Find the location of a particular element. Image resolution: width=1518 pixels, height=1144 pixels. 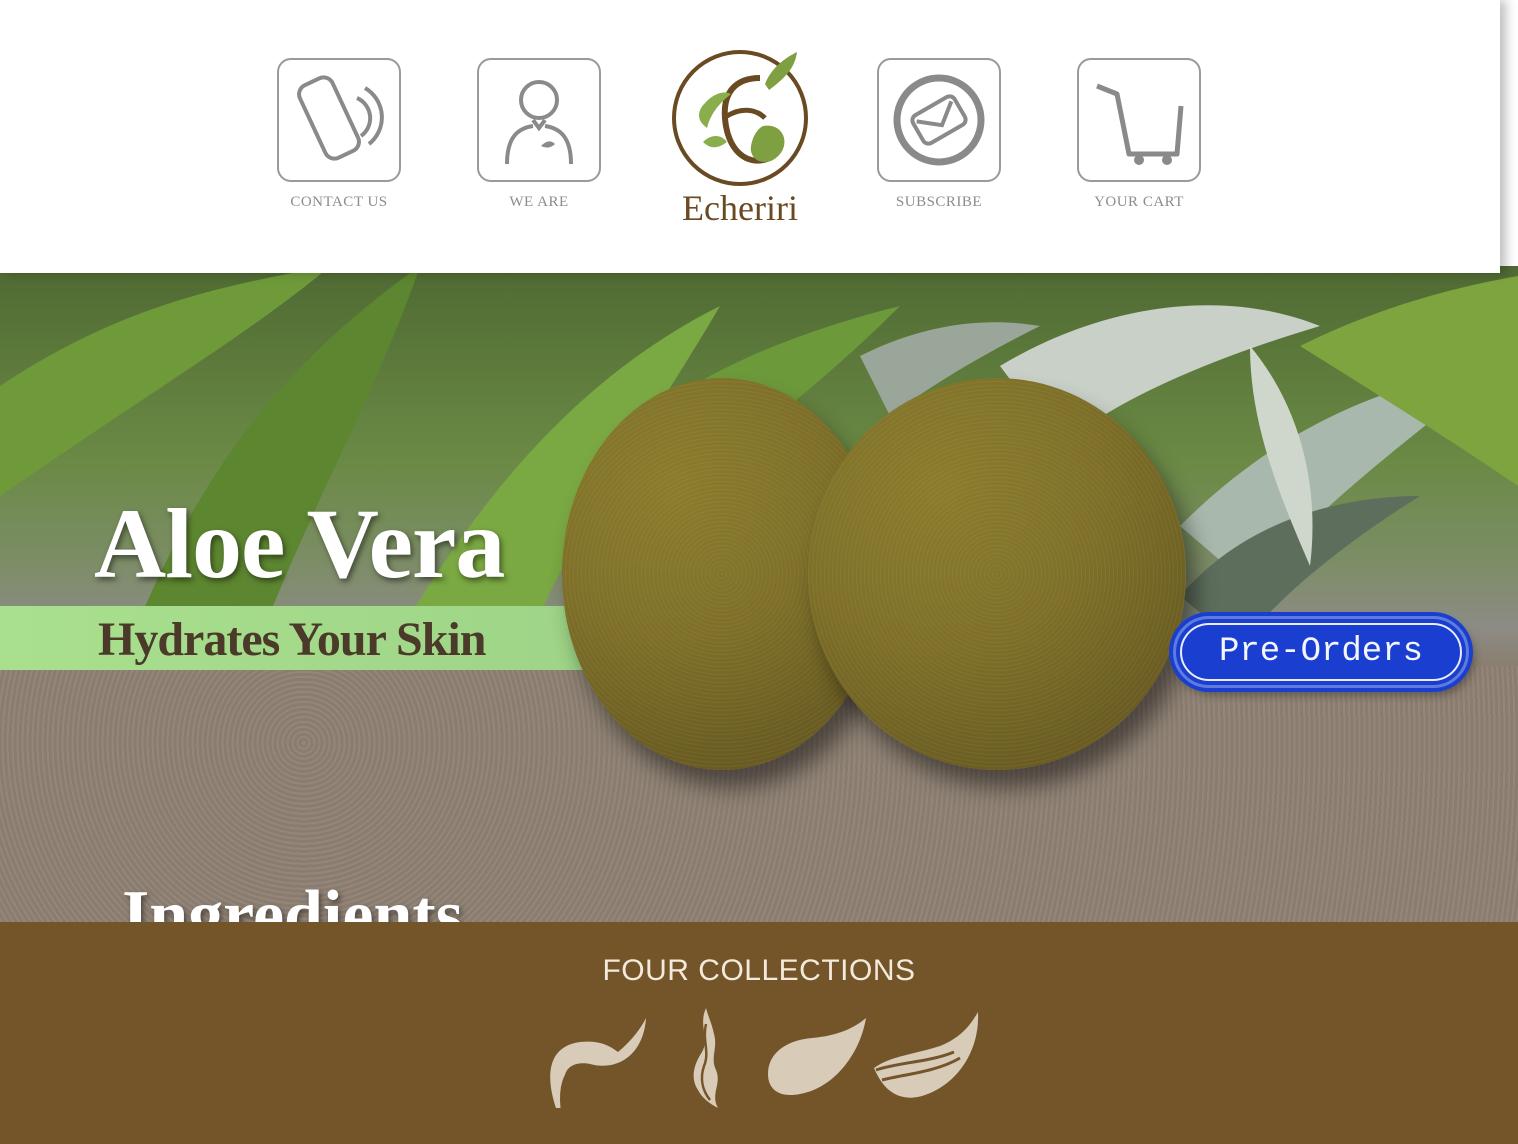

hero-subtitle: Hydrates Your Skin is located at coordinates (292, 639).